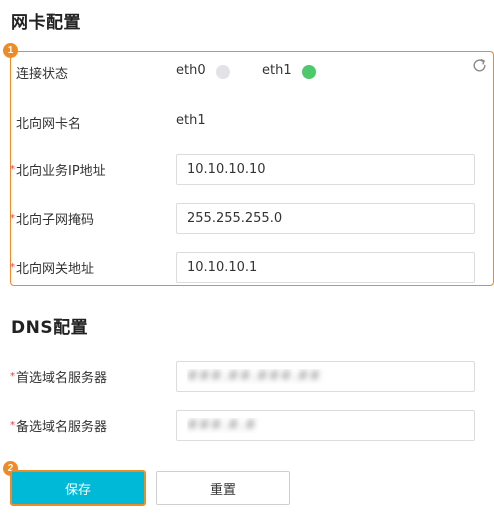 This screenshot has width=494, height=517. I want to click on interface-eth0-label: eth0, so click(191, 70).